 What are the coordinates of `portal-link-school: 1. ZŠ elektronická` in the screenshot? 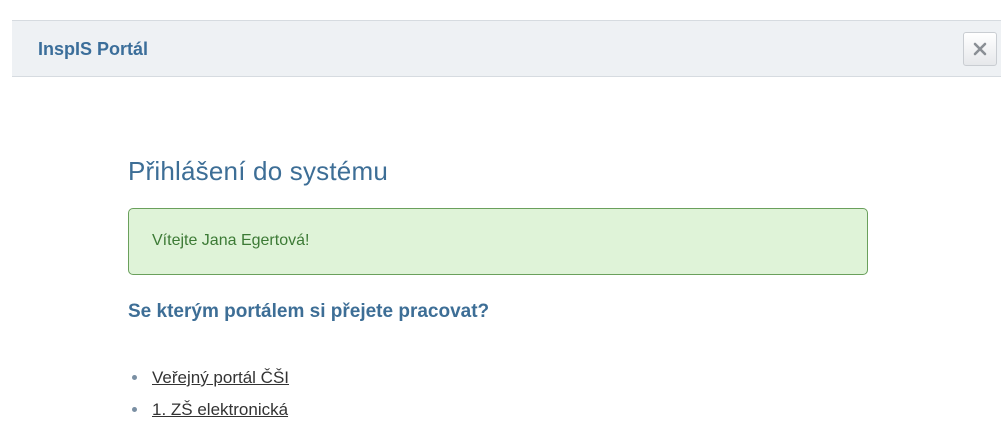 It's located at (220, 409).